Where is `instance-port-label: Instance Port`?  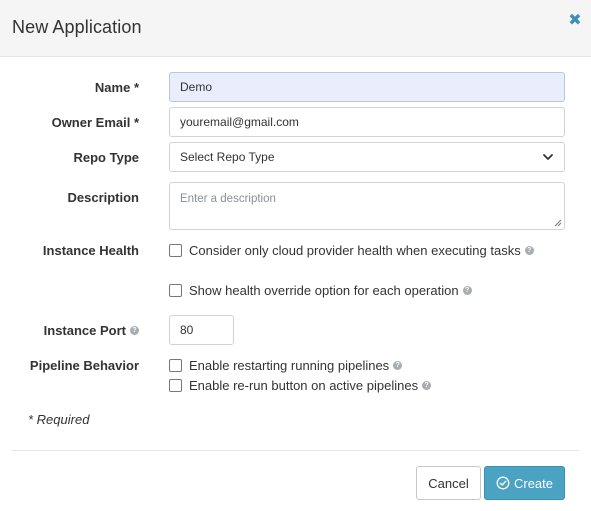
instance-port-label: Instance Port is located at coordinates (84, 330).